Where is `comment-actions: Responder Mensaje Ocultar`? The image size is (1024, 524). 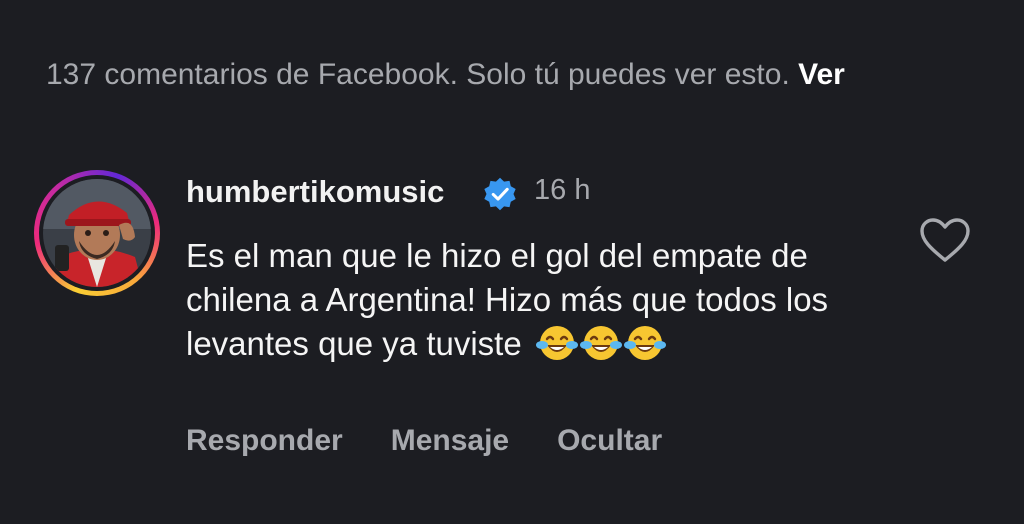 comment-actions: Responder Mensaje Ocultar is located at coordinates (424, 441).